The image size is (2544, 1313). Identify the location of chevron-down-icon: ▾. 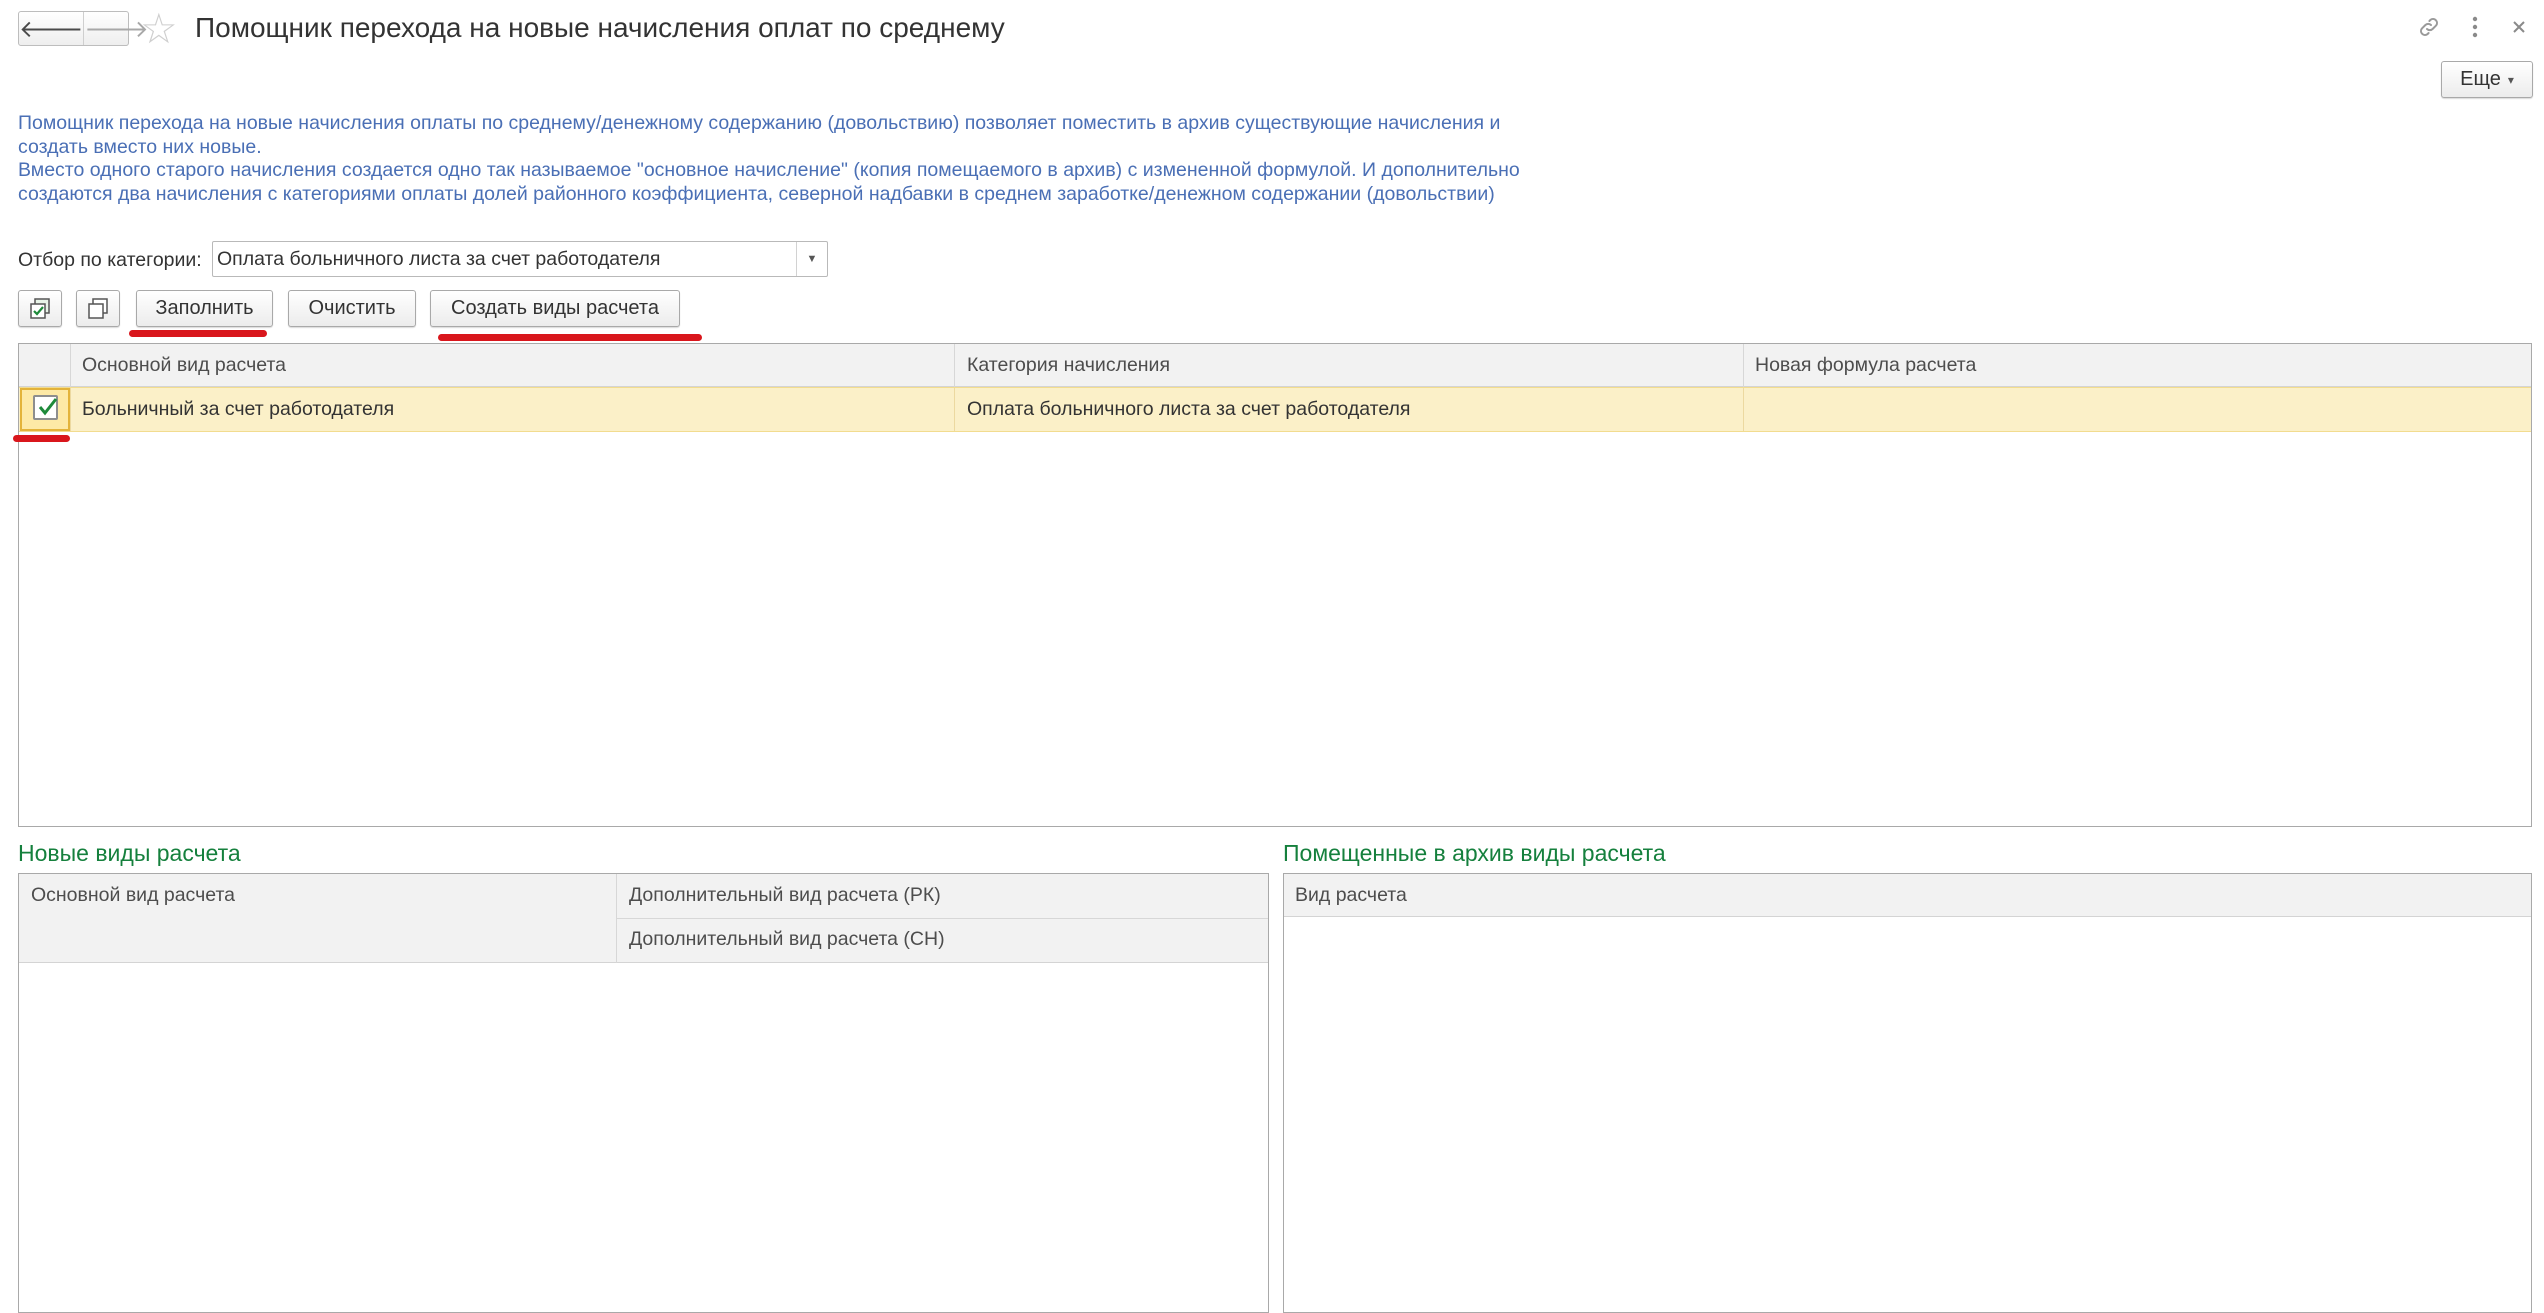
(2510, 79).